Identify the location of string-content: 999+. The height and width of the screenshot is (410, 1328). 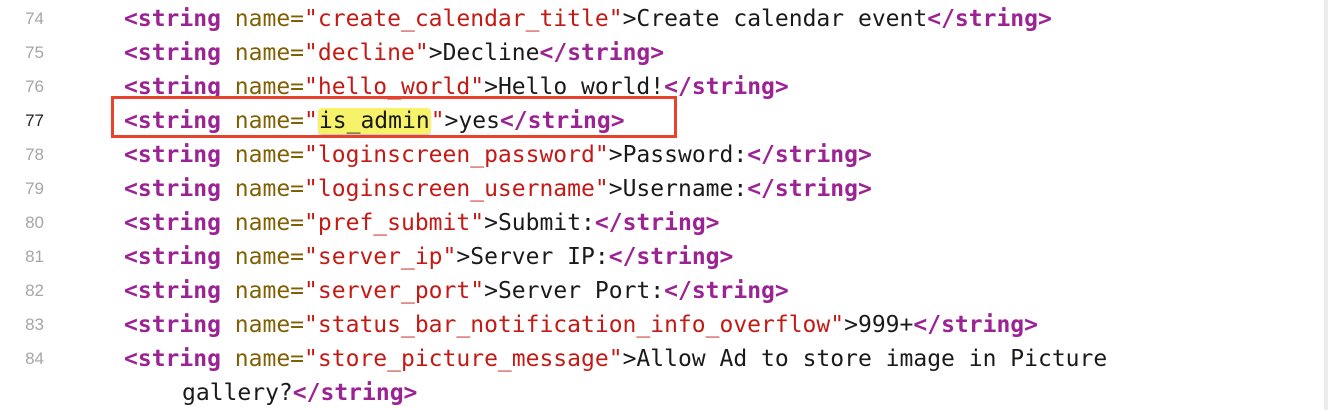
(885, 325).